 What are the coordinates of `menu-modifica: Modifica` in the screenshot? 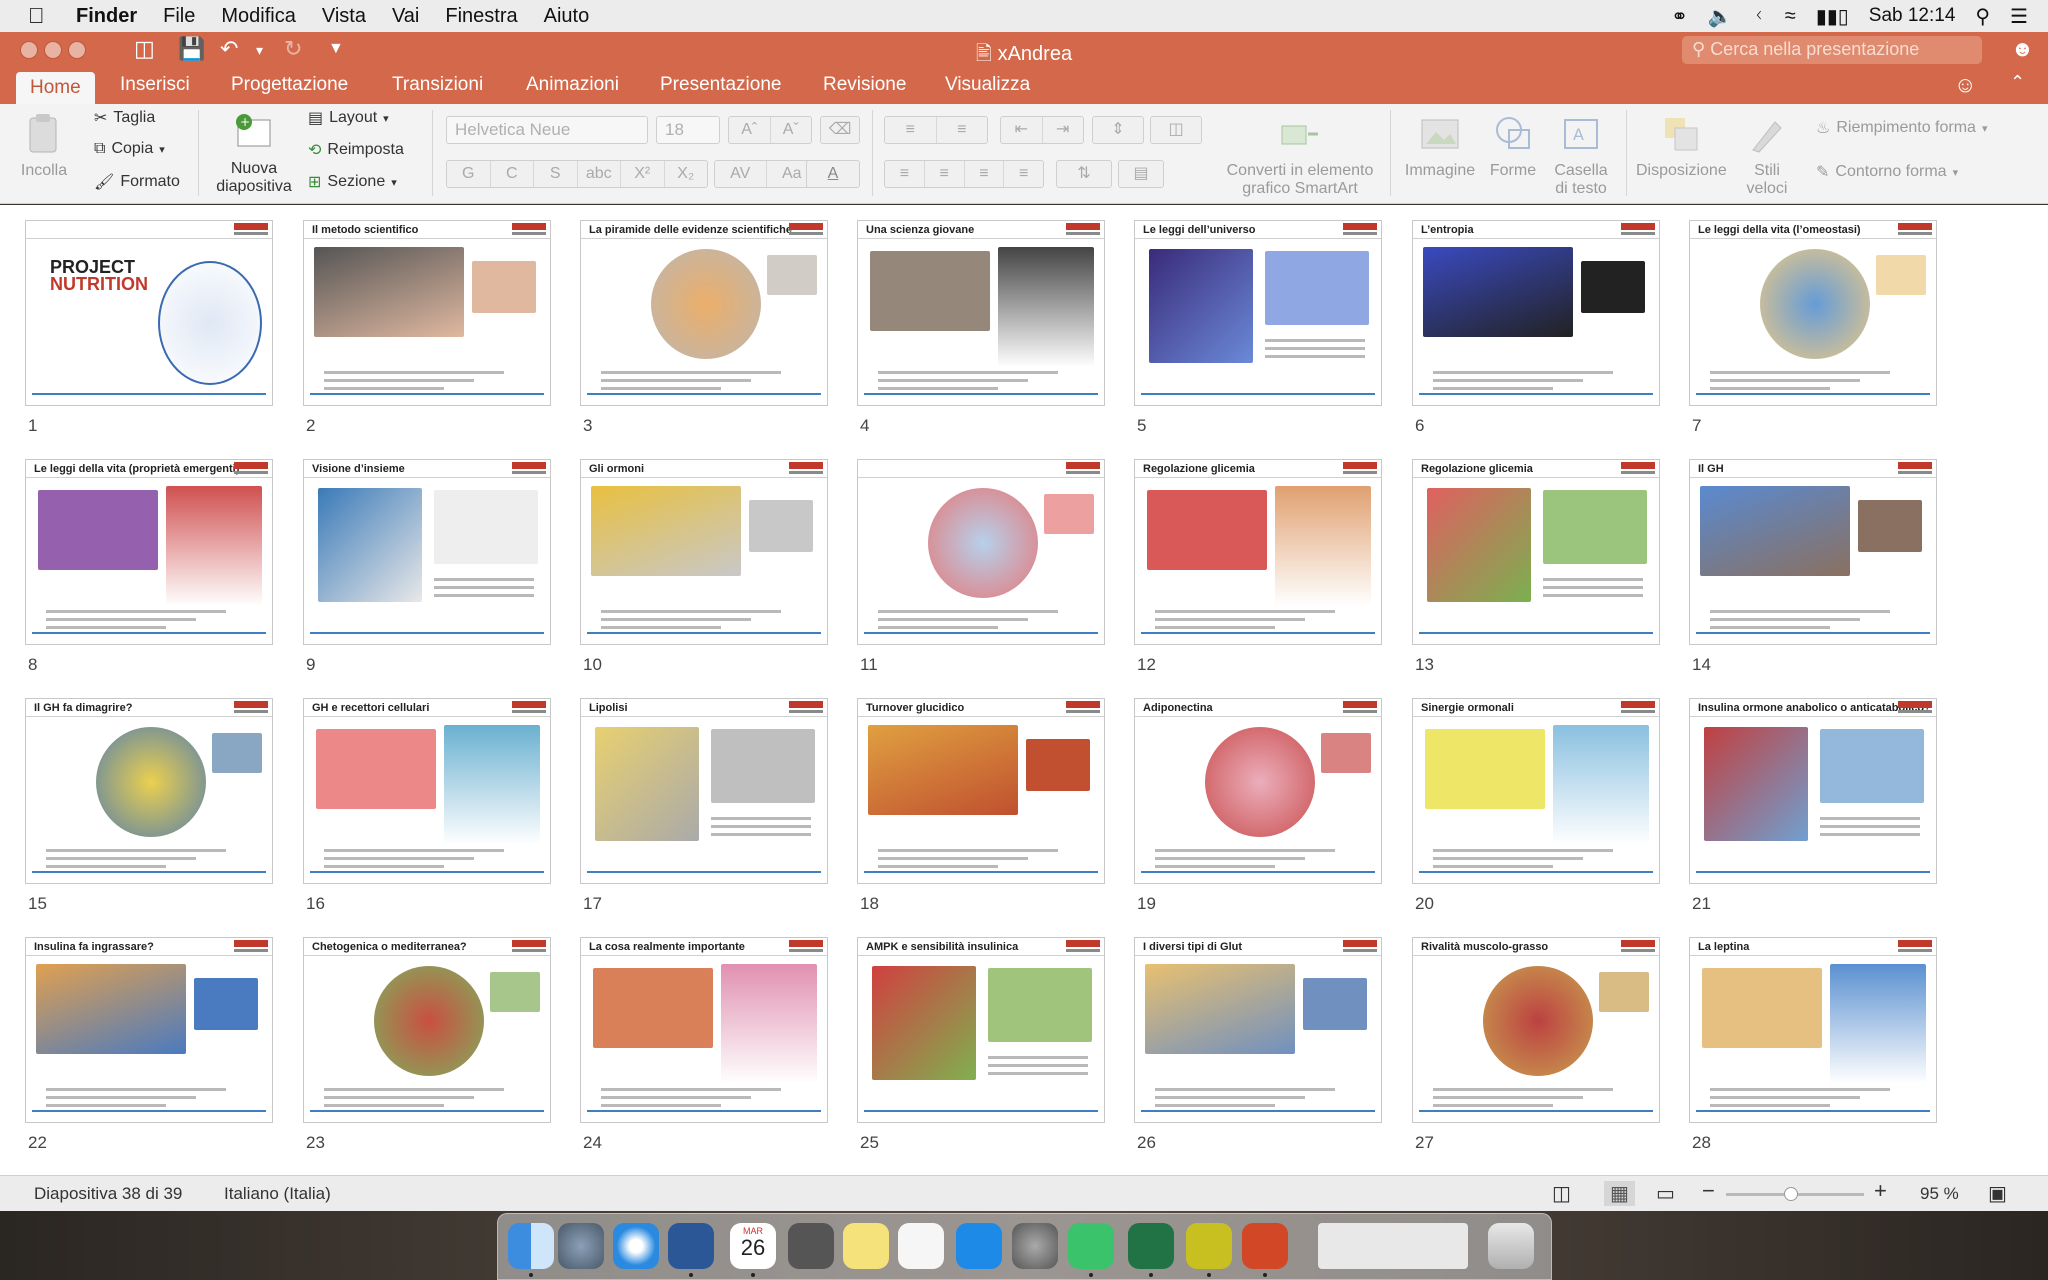 It's located at (258, 16).